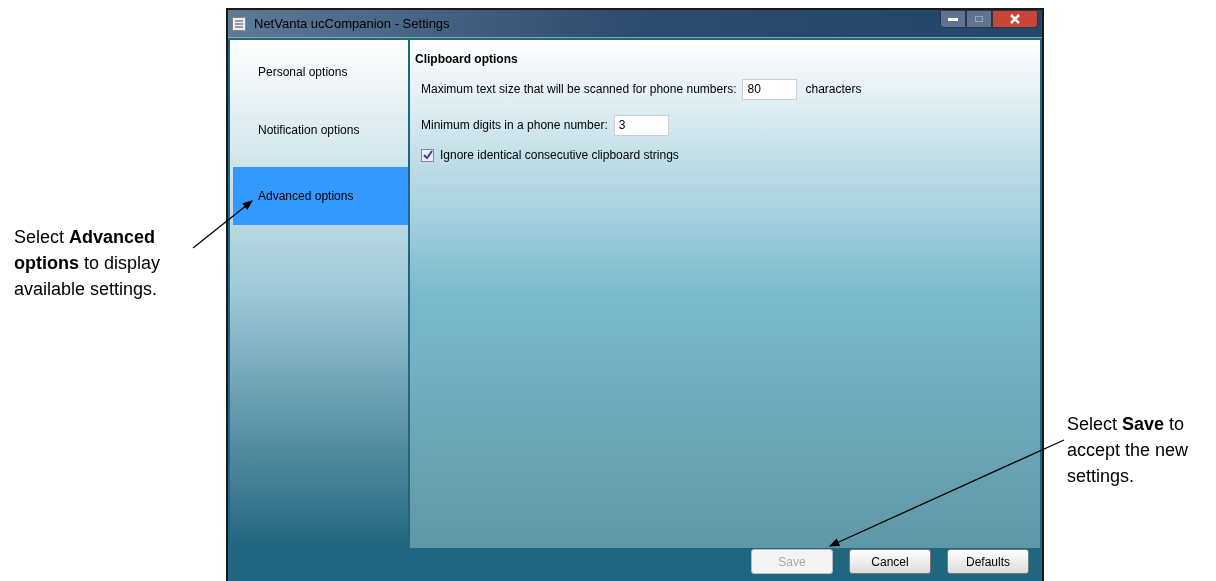  What do you see at coordinates (514, 125) in the screenshot?
I see `setting-label: Minimum digits in a phone number:` at bounding box center [514, 125].